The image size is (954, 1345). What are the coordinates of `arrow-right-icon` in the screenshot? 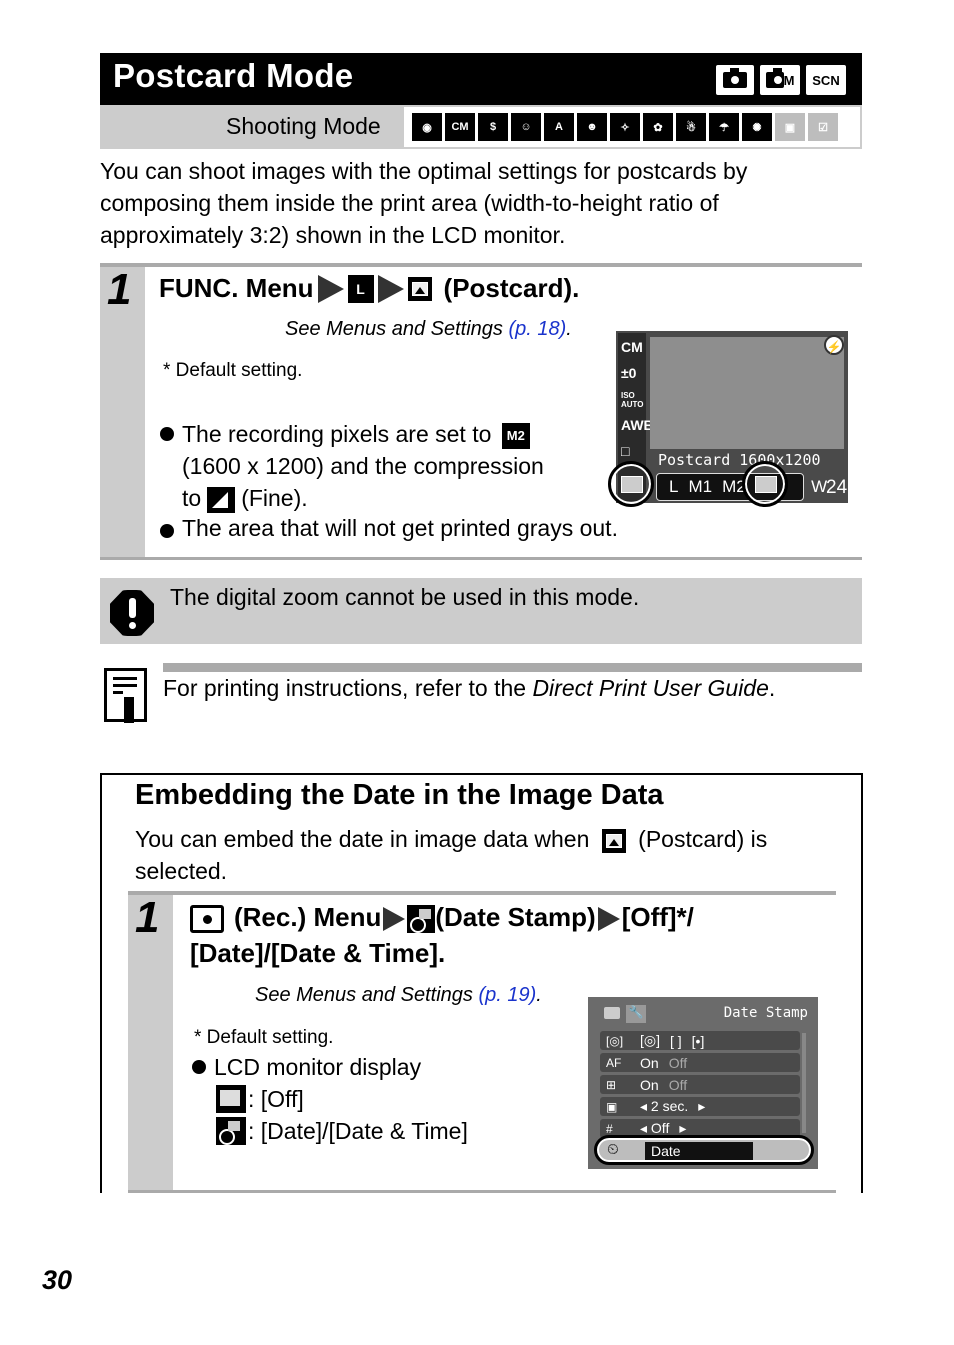 It's located at (394, 919).